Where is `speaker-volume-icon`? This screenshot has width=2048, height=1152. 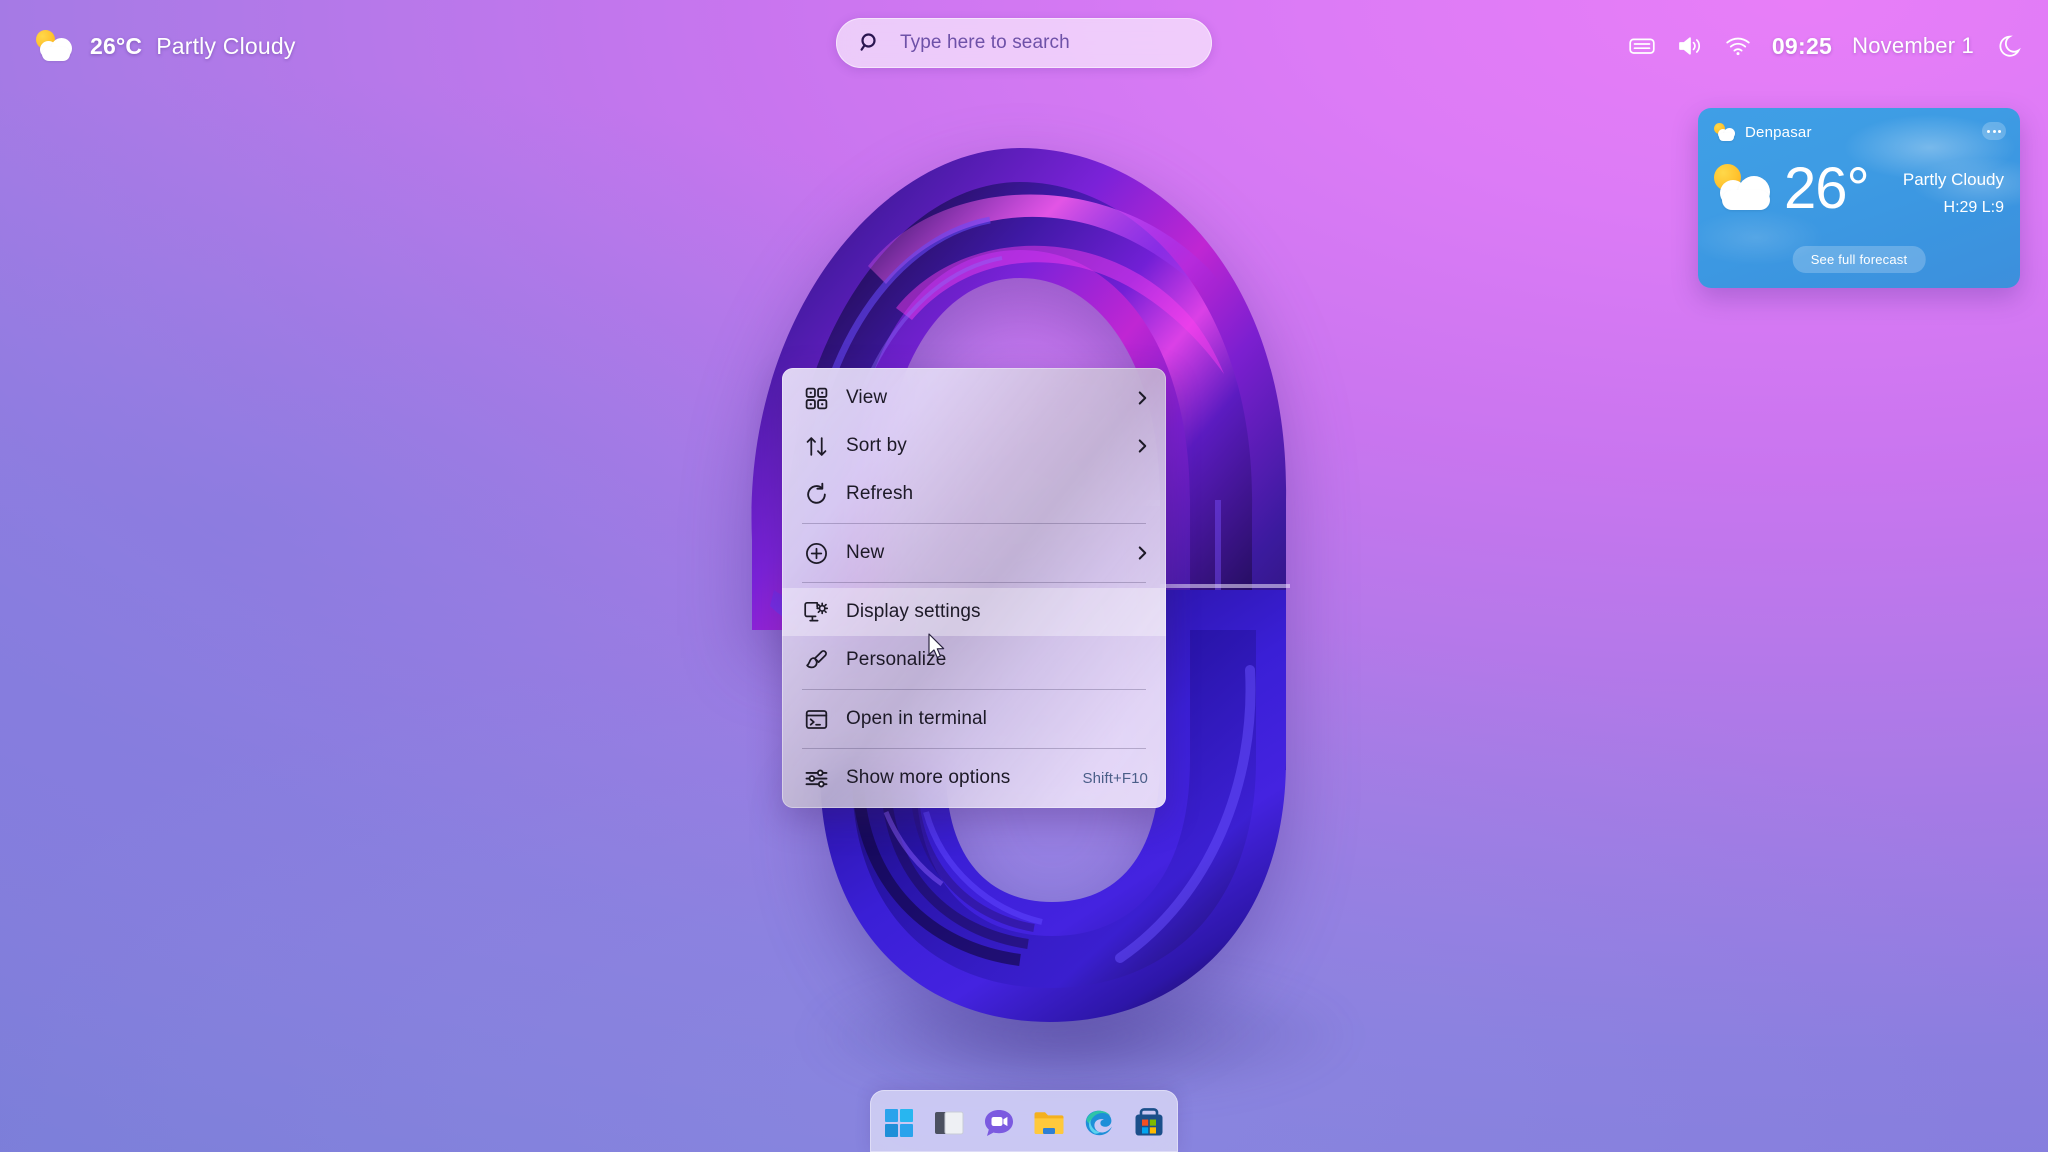
speaker-volume-icon is located at coordinates (1690, 46).